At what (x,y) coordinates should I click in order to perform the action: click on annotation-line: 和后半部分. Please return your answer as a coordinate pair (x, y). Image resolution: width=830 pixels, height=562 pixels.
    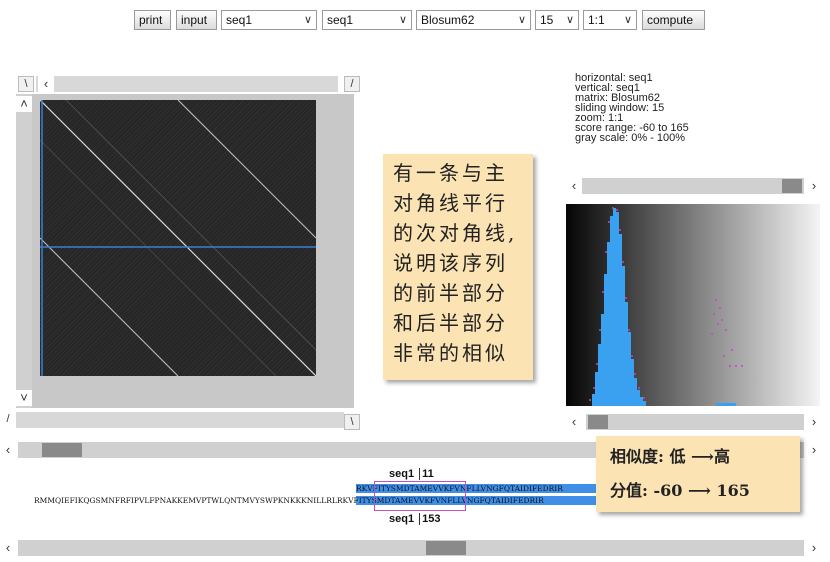
    Looking at the image, I should click on (450, 323).